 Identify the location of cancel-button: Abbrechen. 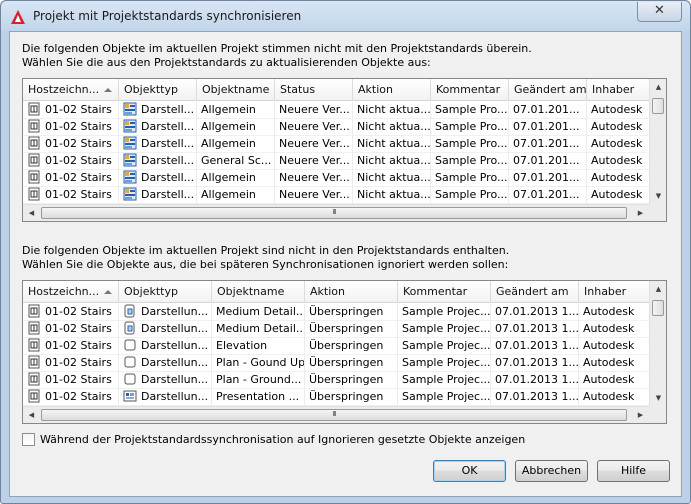
(551, 471).